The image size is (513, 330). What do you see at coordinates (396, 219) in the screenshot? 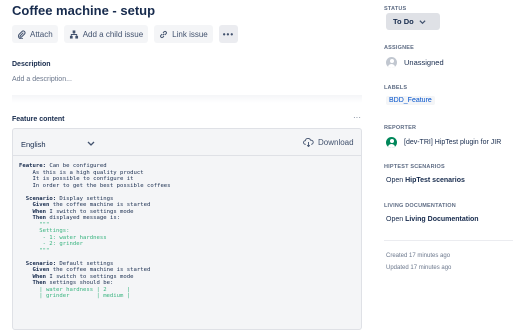
I see `living-prefix: Open` at bounding box center [396, 219].